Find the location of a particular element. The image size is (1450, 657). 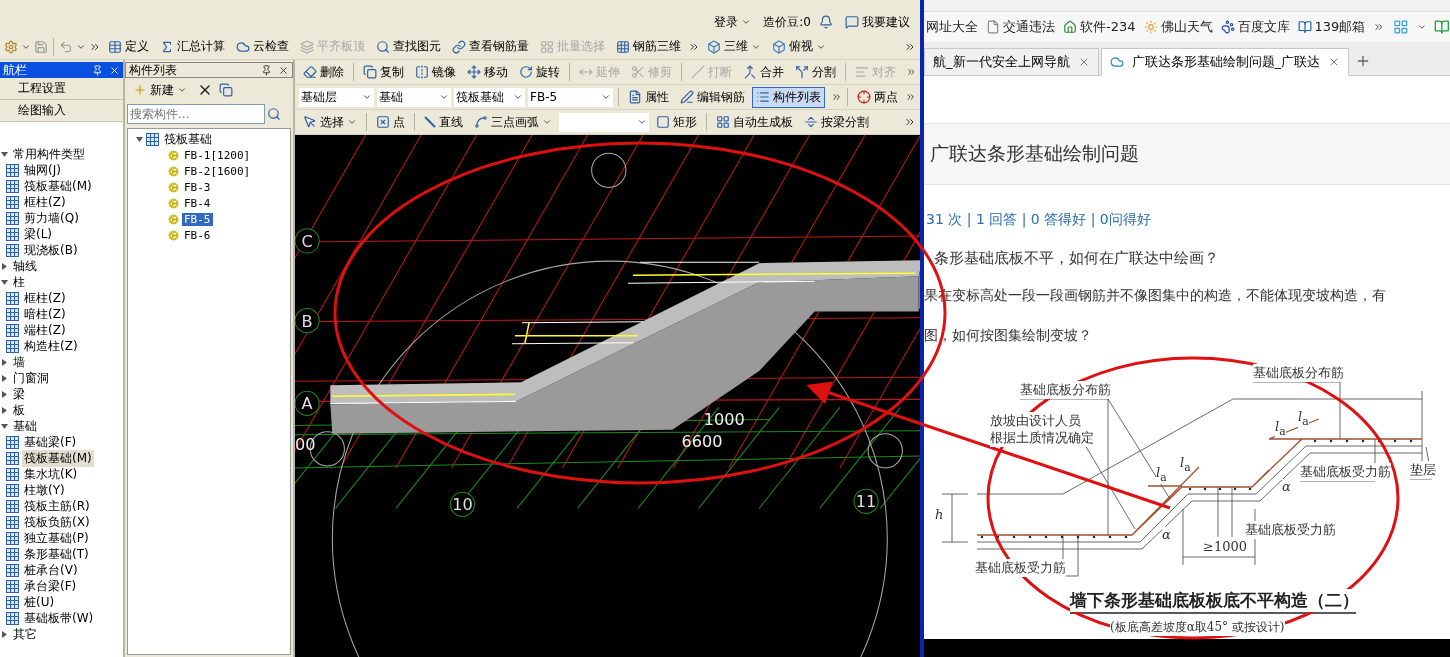

tree-node: 墙 is located at coordinates (19, 362).